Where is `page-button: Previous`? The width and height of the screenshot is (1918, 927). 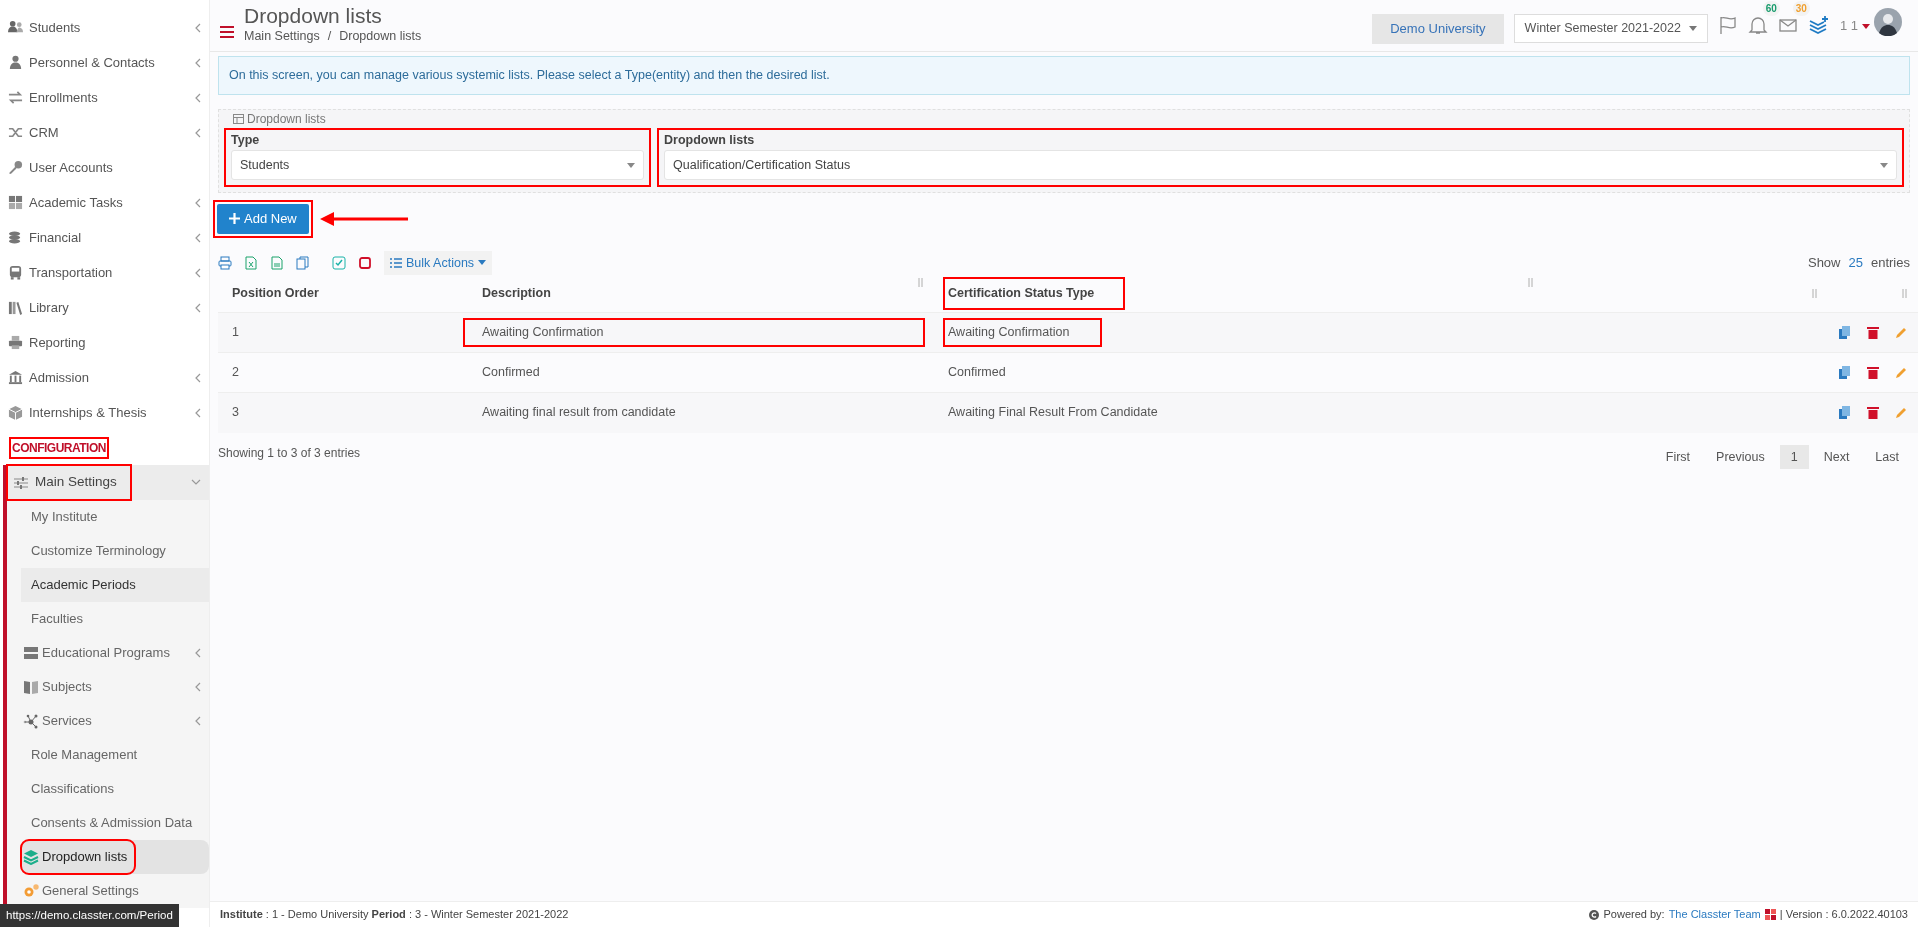
page-button: Previous is located at coordinates (1740, 457).